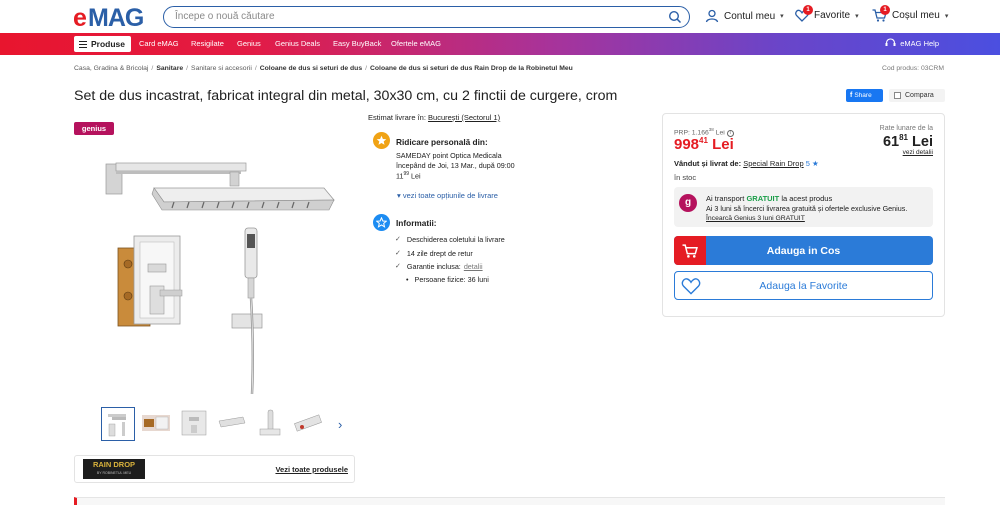  I want to click on compare-label: Compara, so click(919, 95).